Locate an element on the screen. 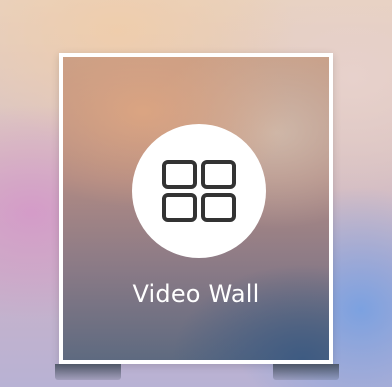  video-wall-label: Video Wall is located at coordinates (196, 294).